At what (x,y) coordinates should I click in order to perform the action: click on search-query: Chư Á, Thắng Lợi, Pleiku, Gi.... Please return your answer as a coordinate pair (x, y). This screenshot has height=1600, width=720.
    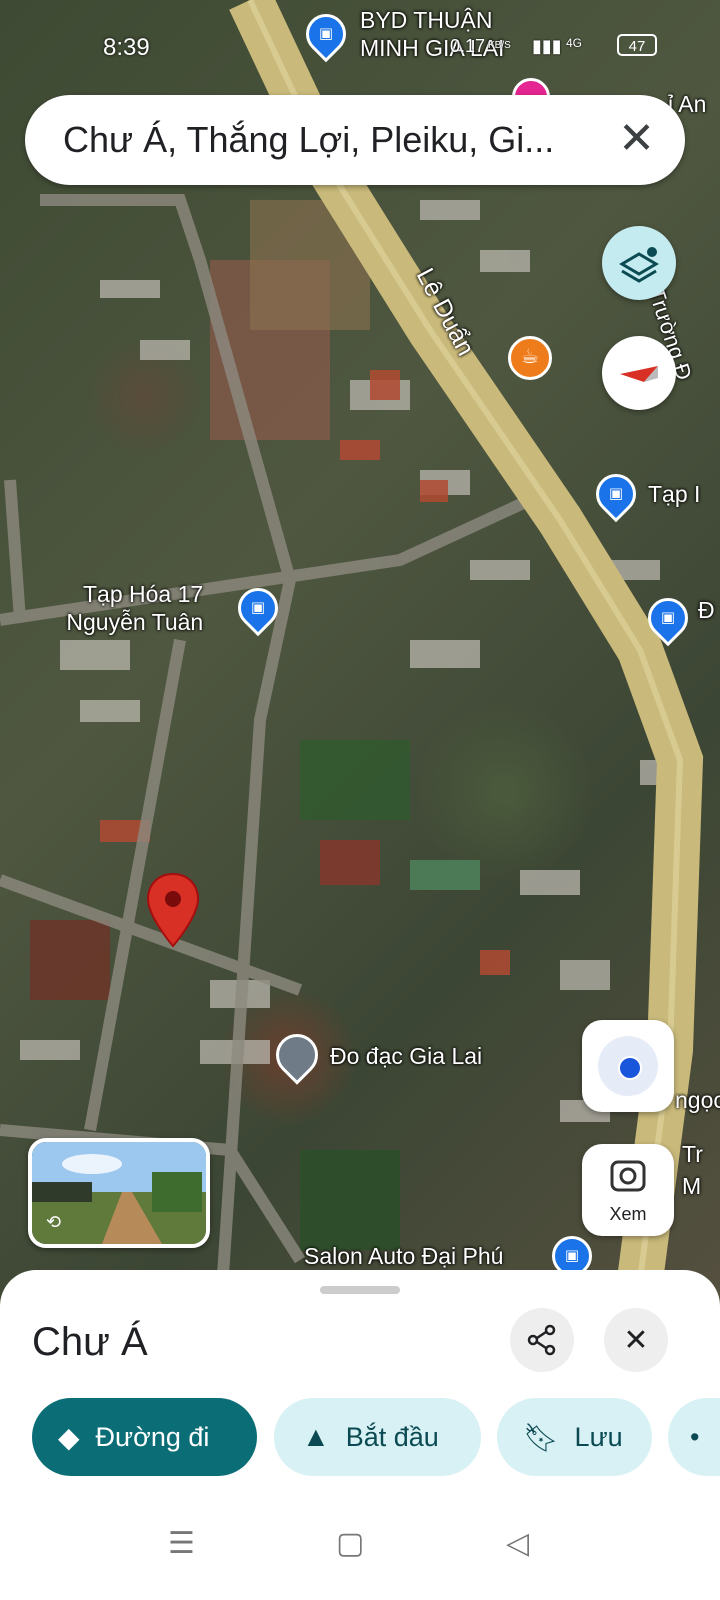
    Looking at the image, I should click on (308, 140).